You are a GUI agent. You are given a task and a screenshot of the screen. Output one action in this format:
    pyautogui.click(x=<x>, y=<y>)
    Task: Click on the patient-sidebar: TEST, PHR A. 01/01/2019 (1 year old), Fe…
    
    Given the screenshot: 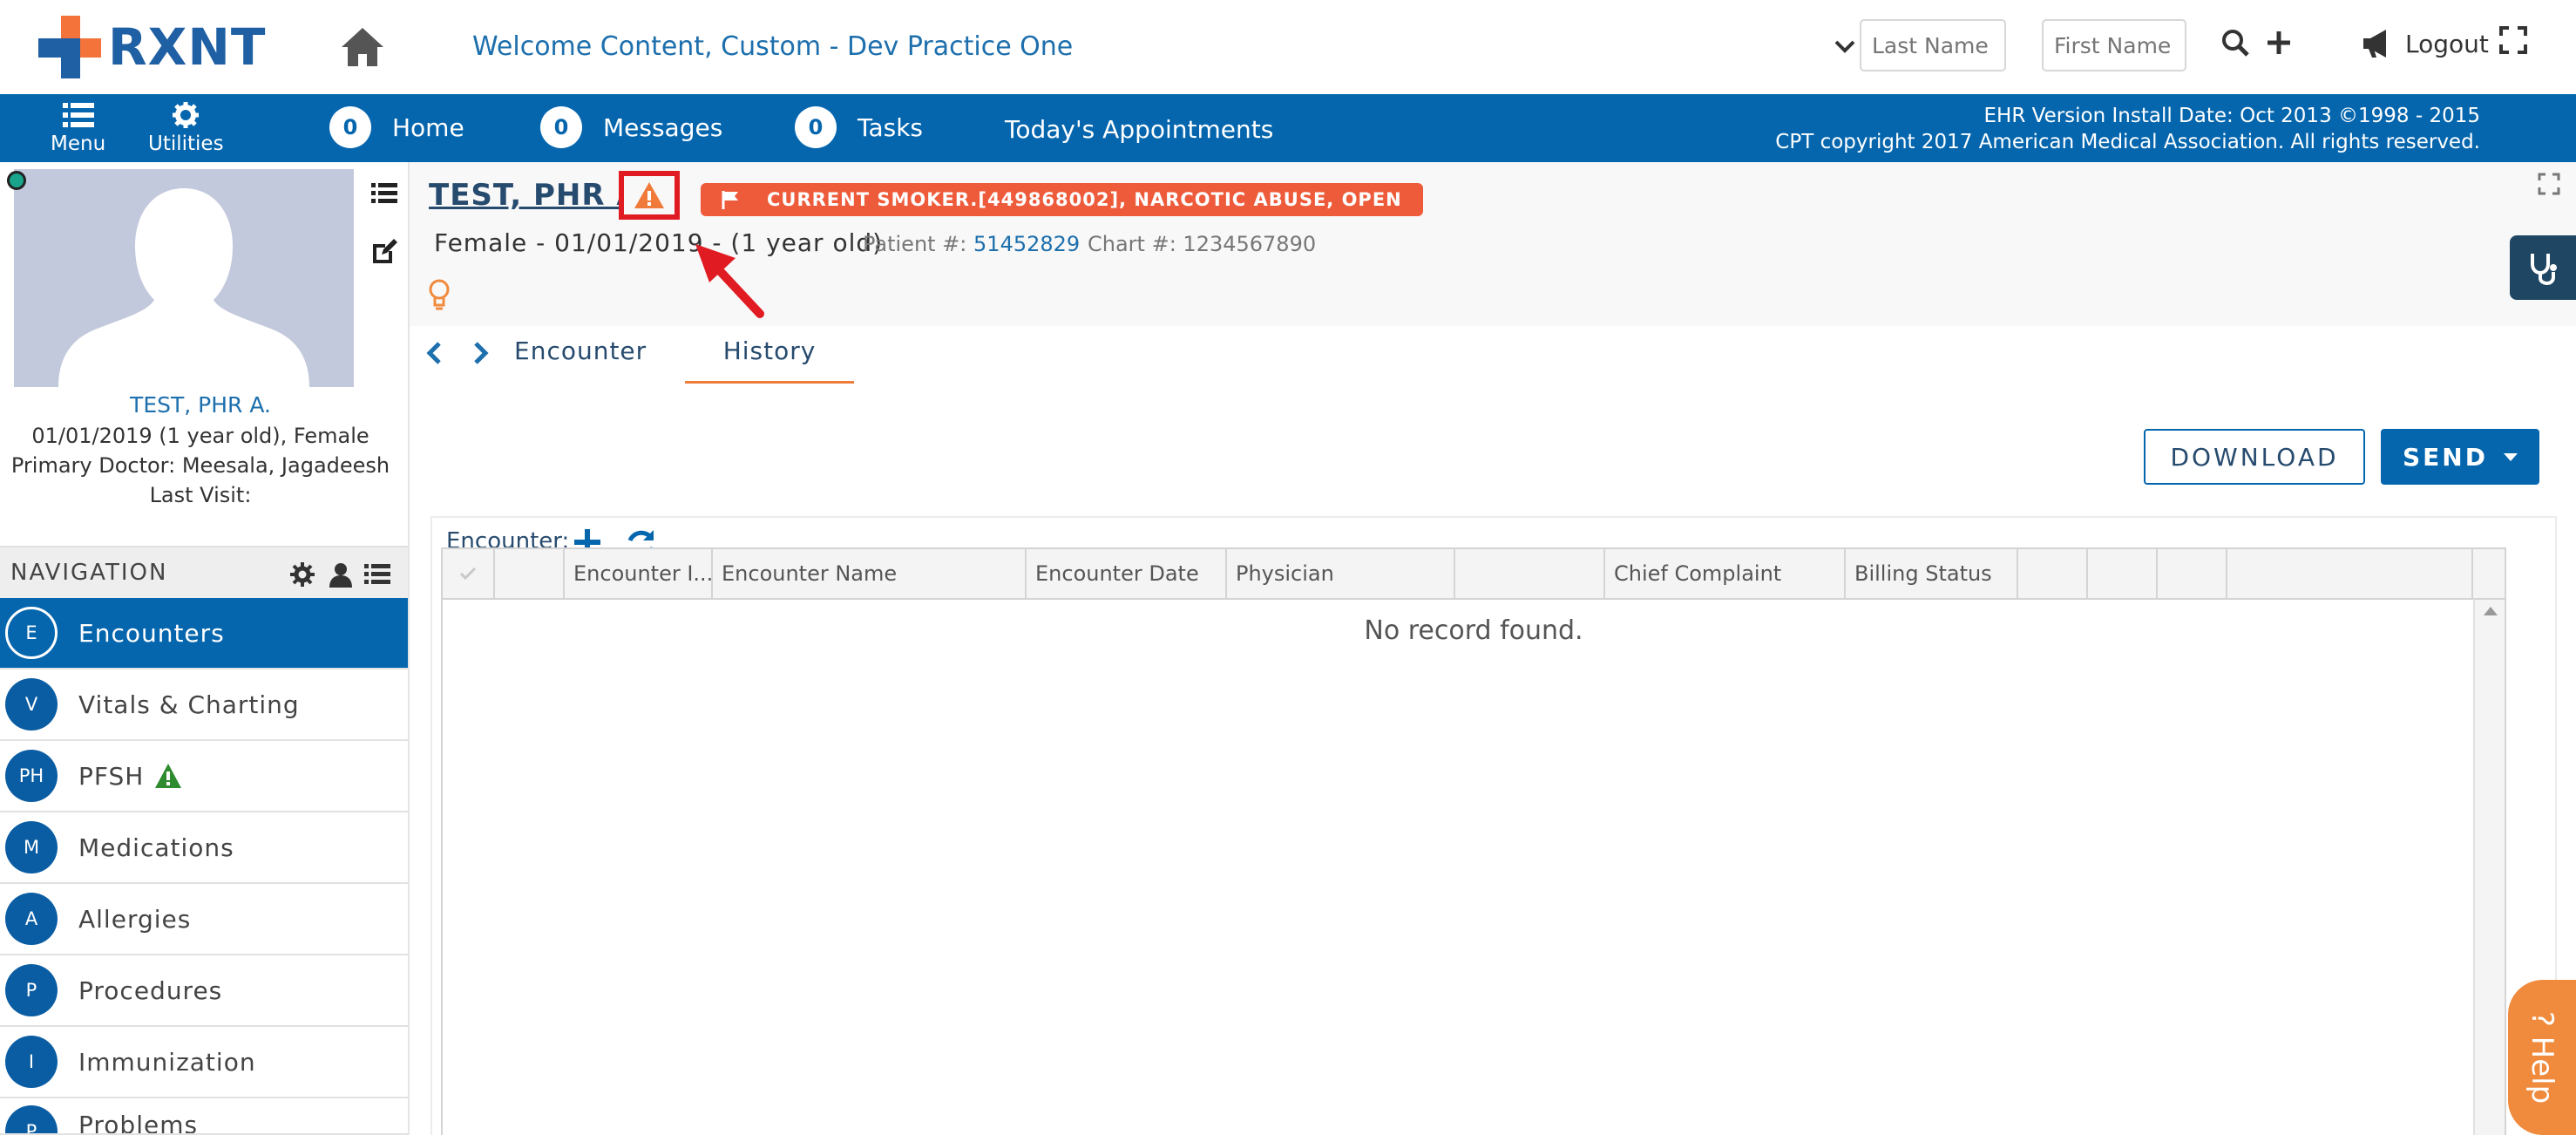 What is the action you would take?
    pyautogui.click(x=205, y=648)
    